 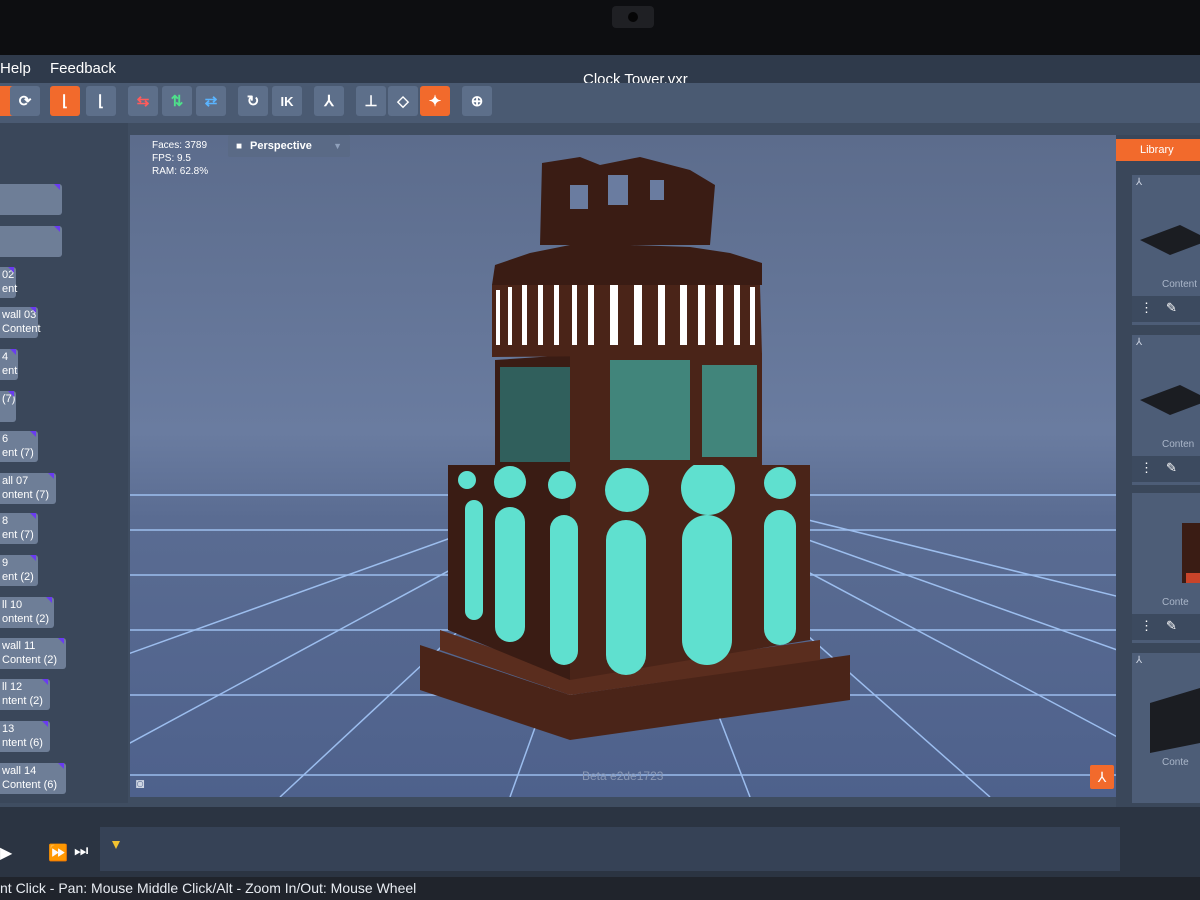 I want to click on outline-item: 4 ent, so click(x=9, y=364).